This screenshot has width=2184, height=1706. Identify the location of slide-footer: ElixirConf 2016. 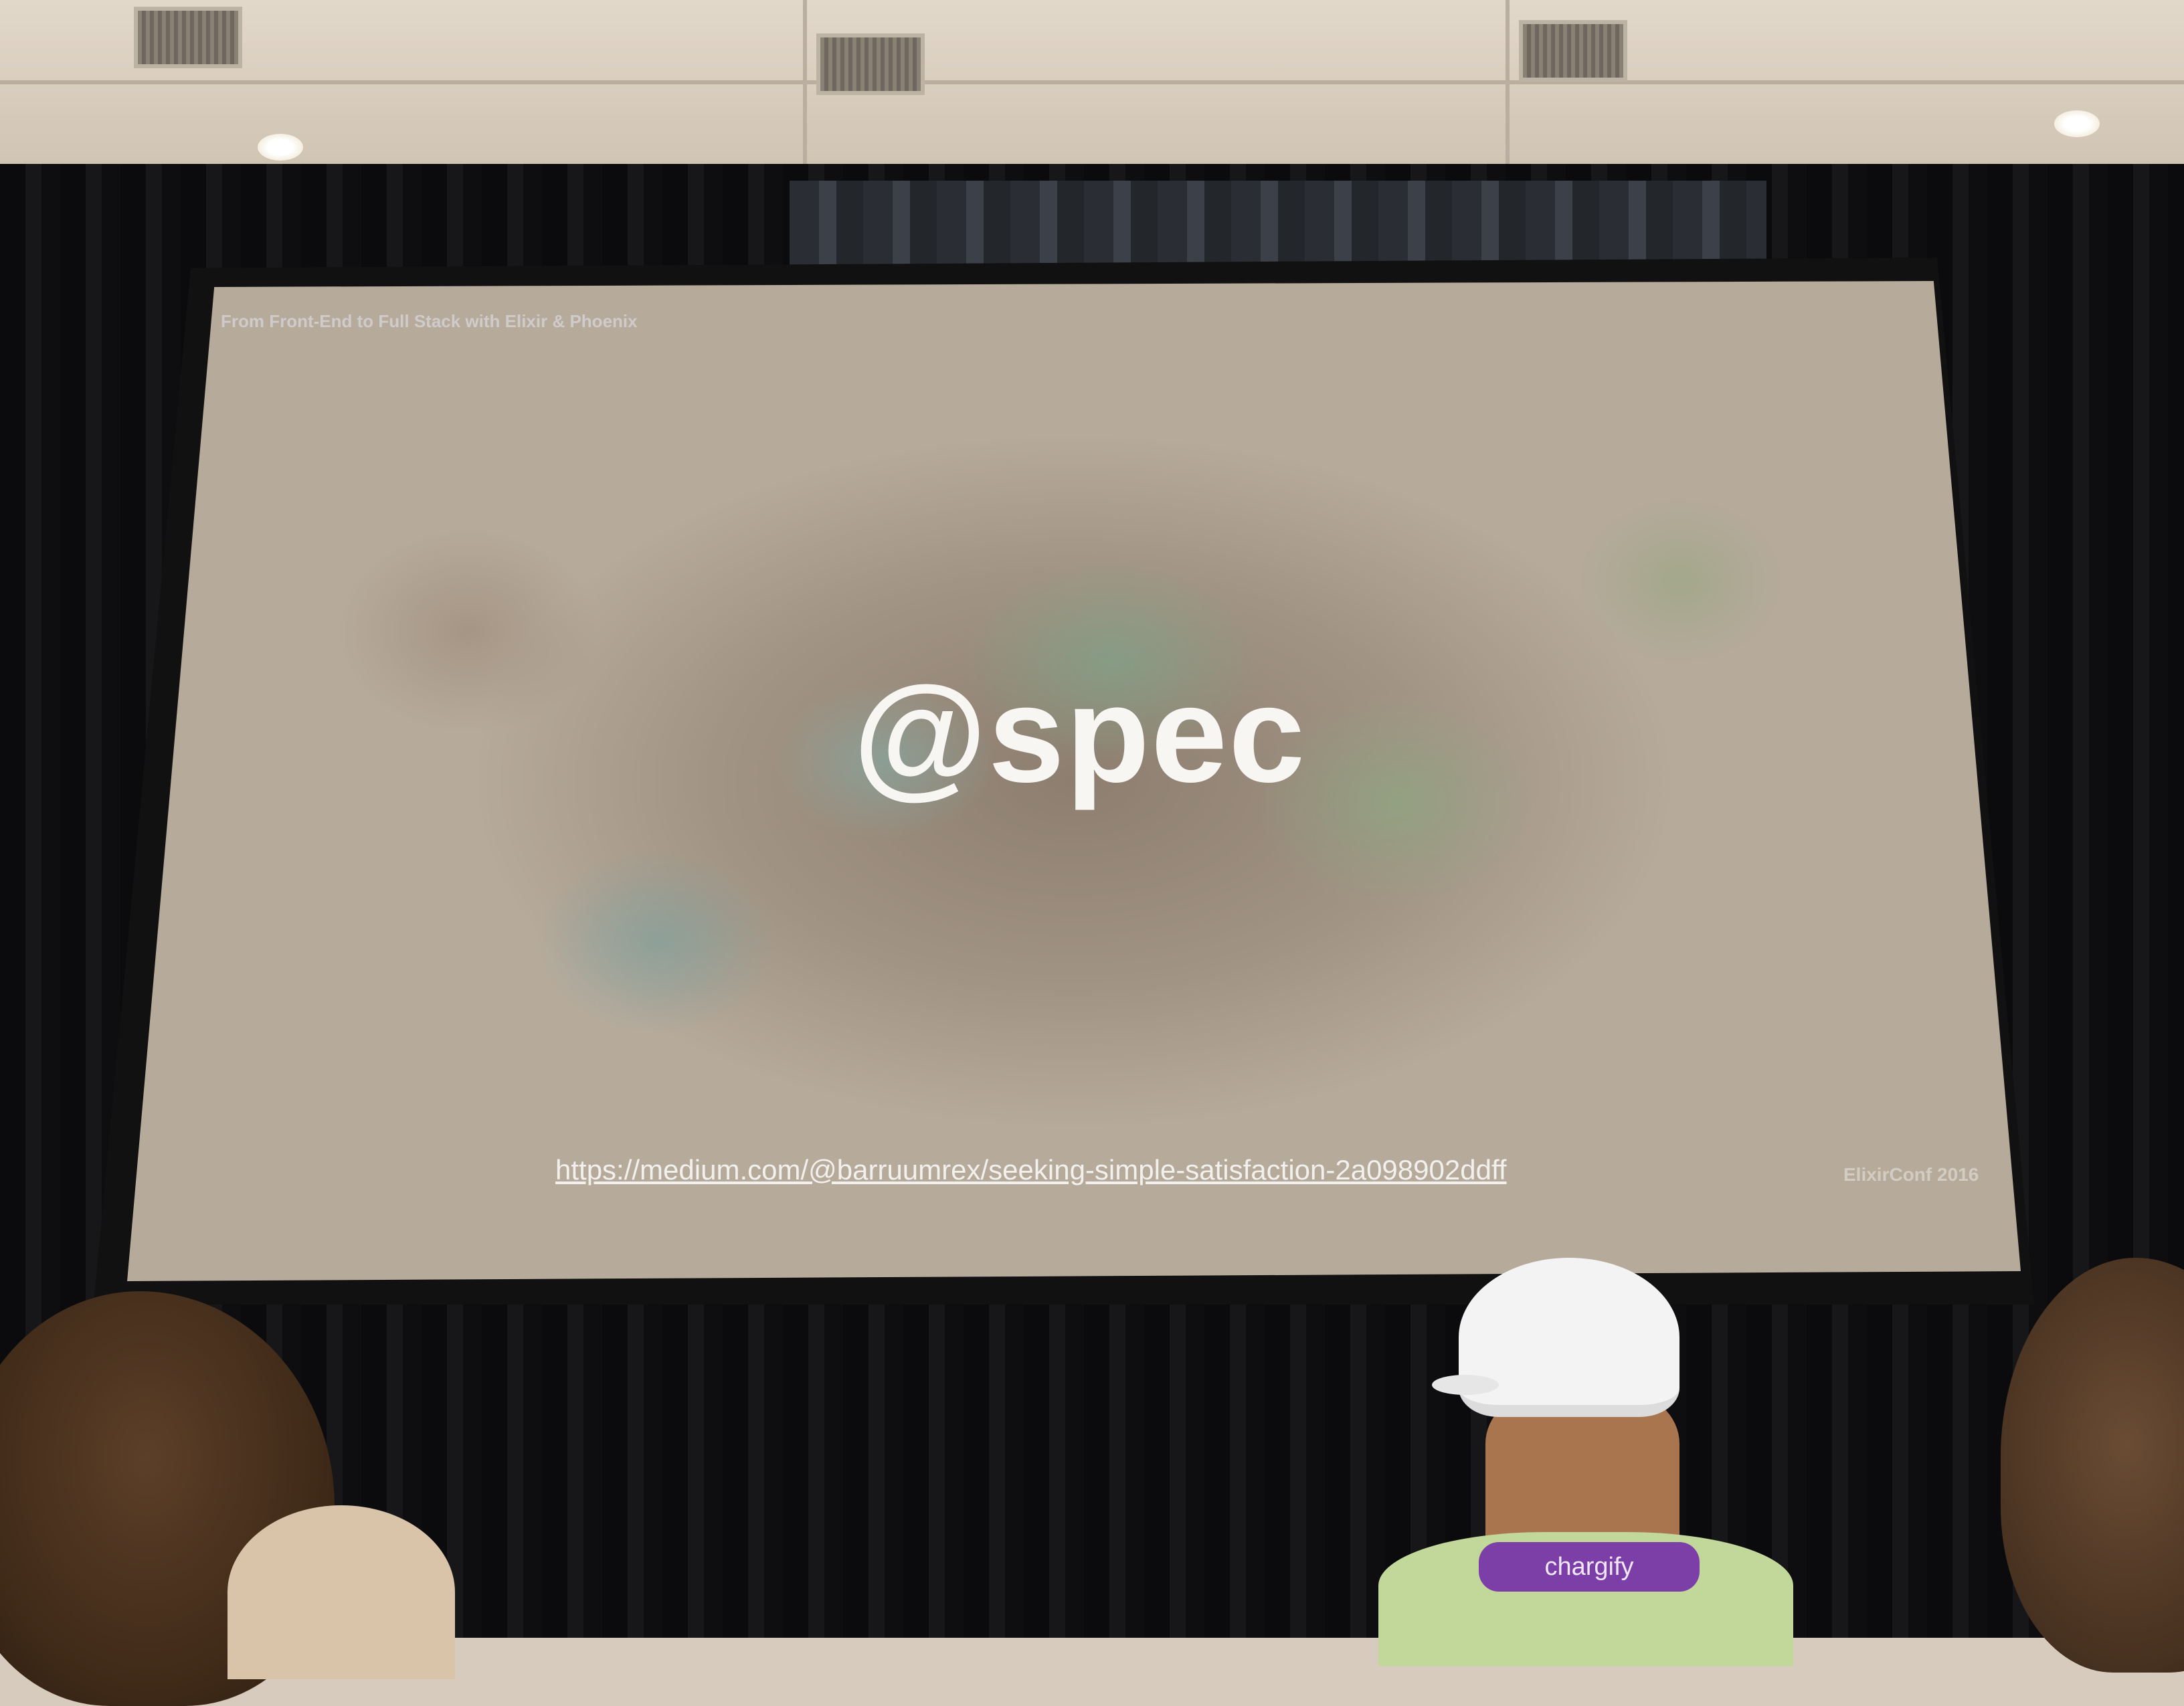
(1911, 1174).